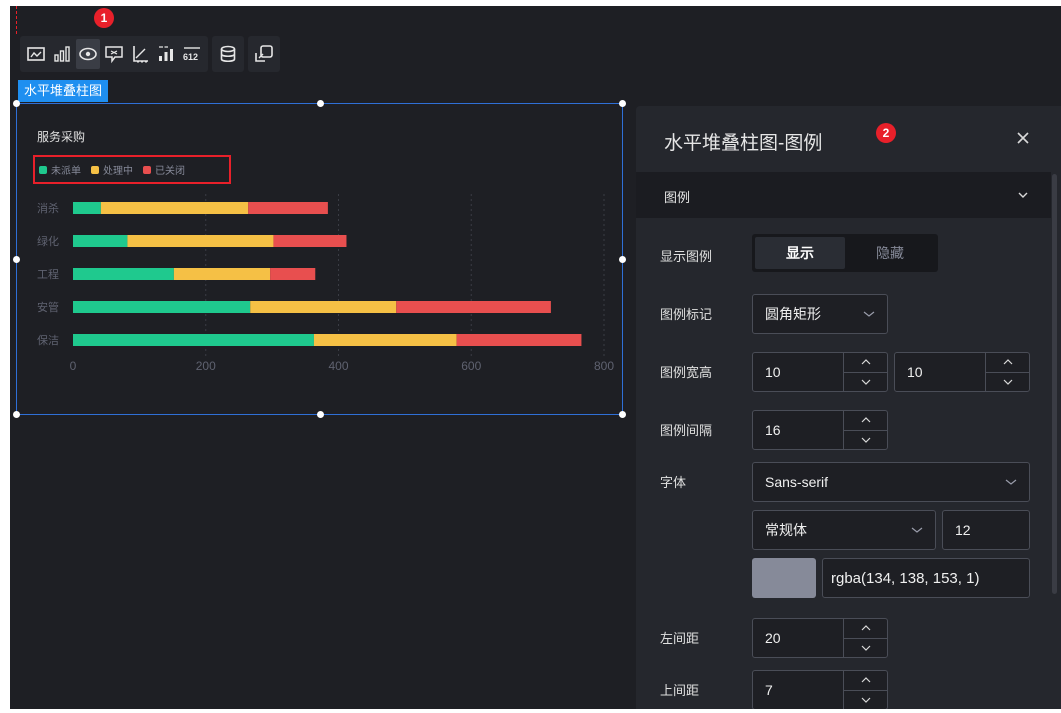 The width and height of the screenshot is (1061, 713). I want to click on y-category-label: 安管, so click(48, 307).